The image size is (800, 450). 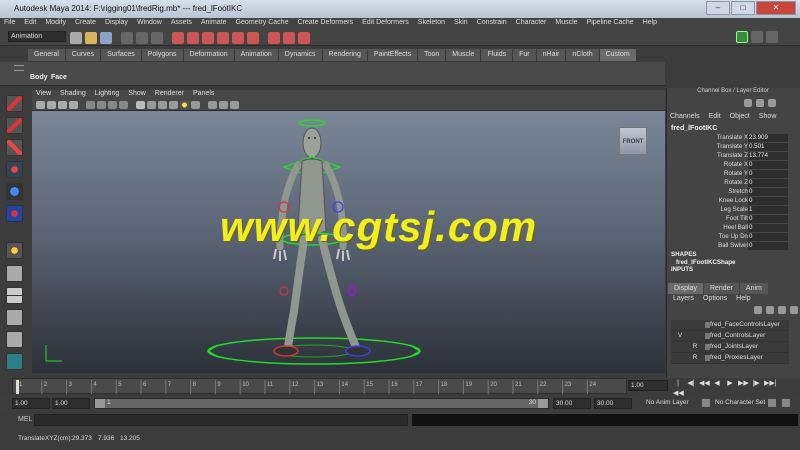 I want to click on shelf-tab-curves: Curves, so click(x=83, y=55).